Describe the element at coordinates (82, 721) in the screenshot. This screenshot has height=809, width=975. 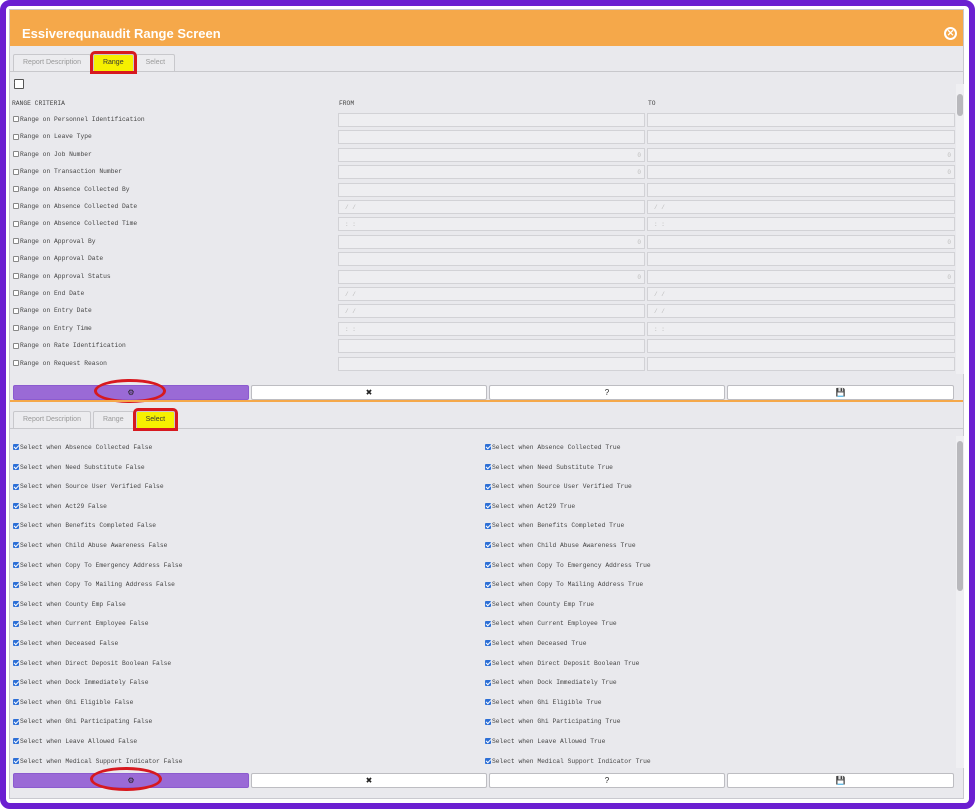
I see `select-option: Select when Ghi Participating False` at that location.